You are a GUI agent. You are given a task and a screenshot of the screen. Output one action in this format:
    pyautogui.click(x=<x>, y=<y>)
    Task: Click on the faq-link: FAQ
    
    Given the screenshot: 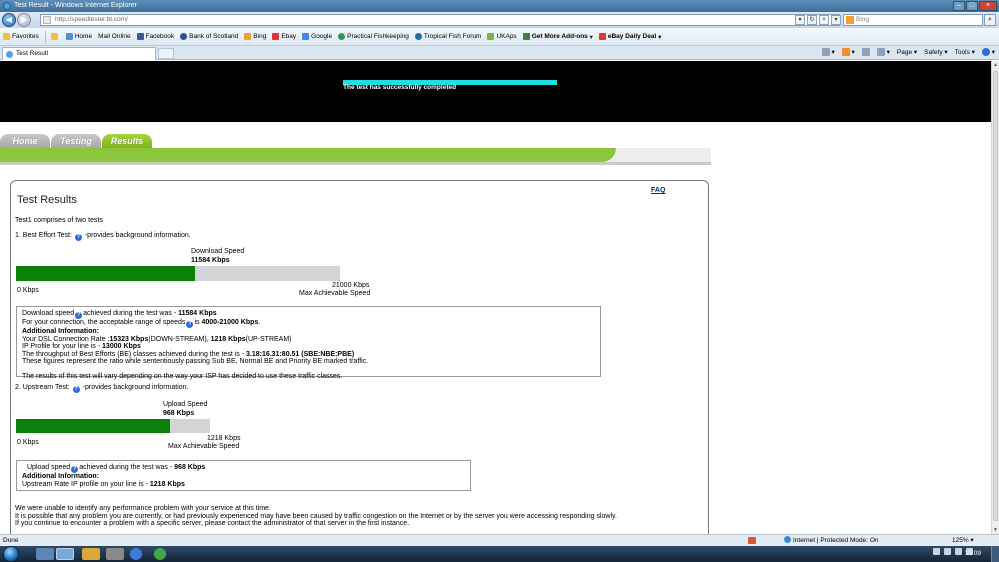 What is the action you would take?
    pyautogui.click(x=658, y=190)
    